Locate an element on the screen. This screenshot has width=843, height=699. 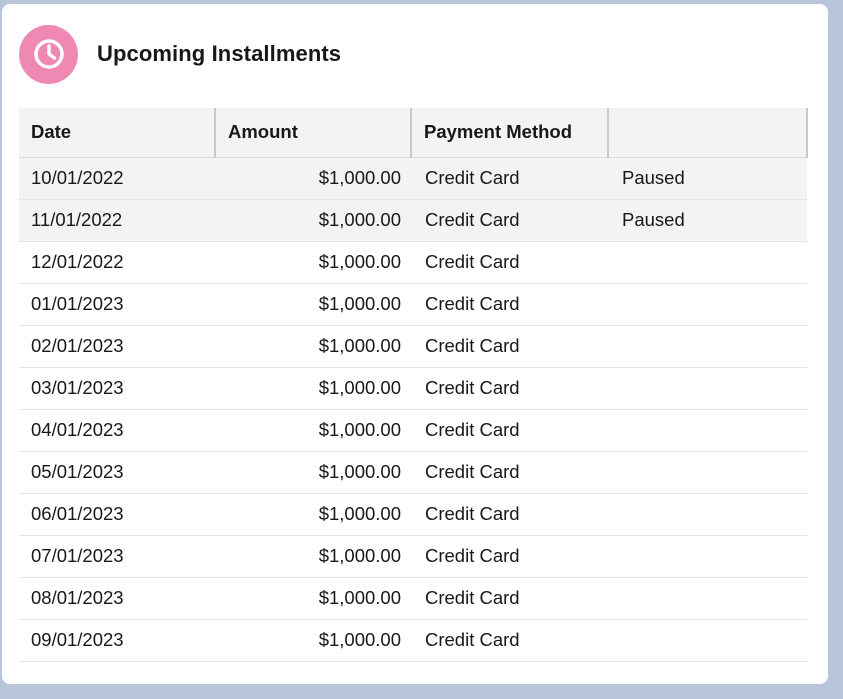
table-row: 06/01/2023 $1,000.00 Credit Card is located at coordinates (413, 514).